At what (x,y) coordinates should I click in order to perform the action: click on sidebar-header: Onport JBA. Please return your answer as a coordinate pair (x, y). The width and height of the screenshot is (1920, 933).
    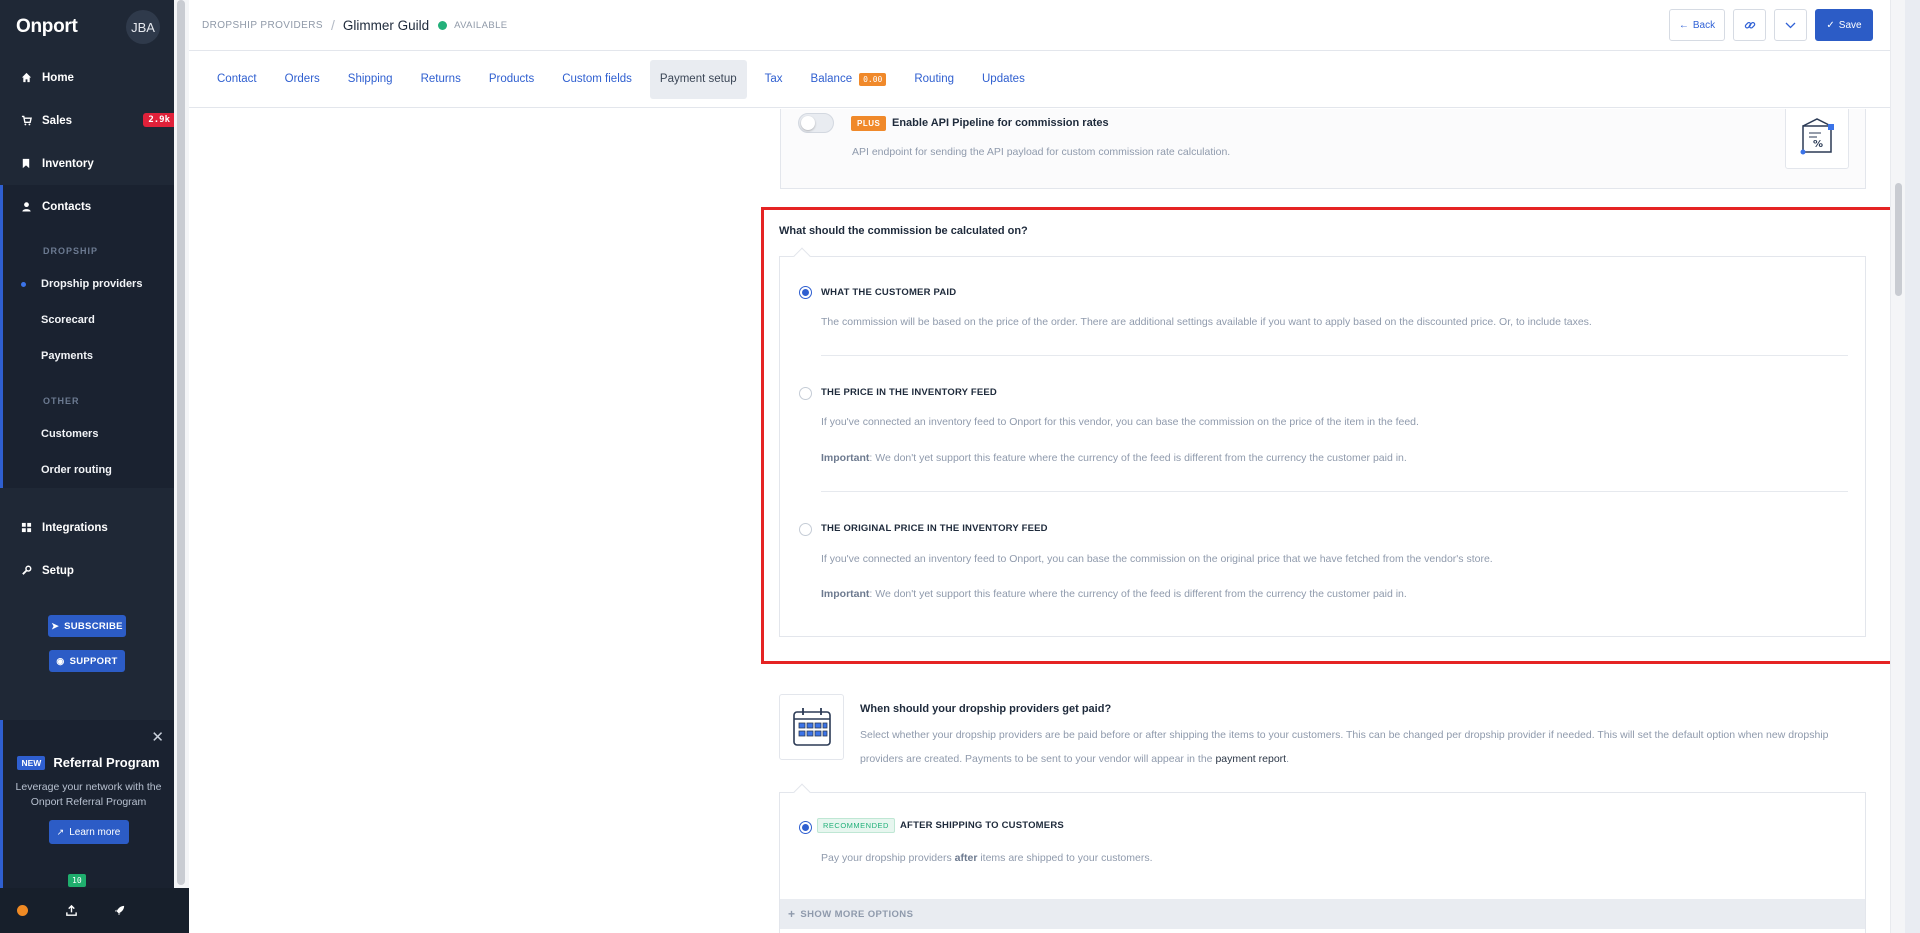
    Looking at the image, I should click on (87, 27).